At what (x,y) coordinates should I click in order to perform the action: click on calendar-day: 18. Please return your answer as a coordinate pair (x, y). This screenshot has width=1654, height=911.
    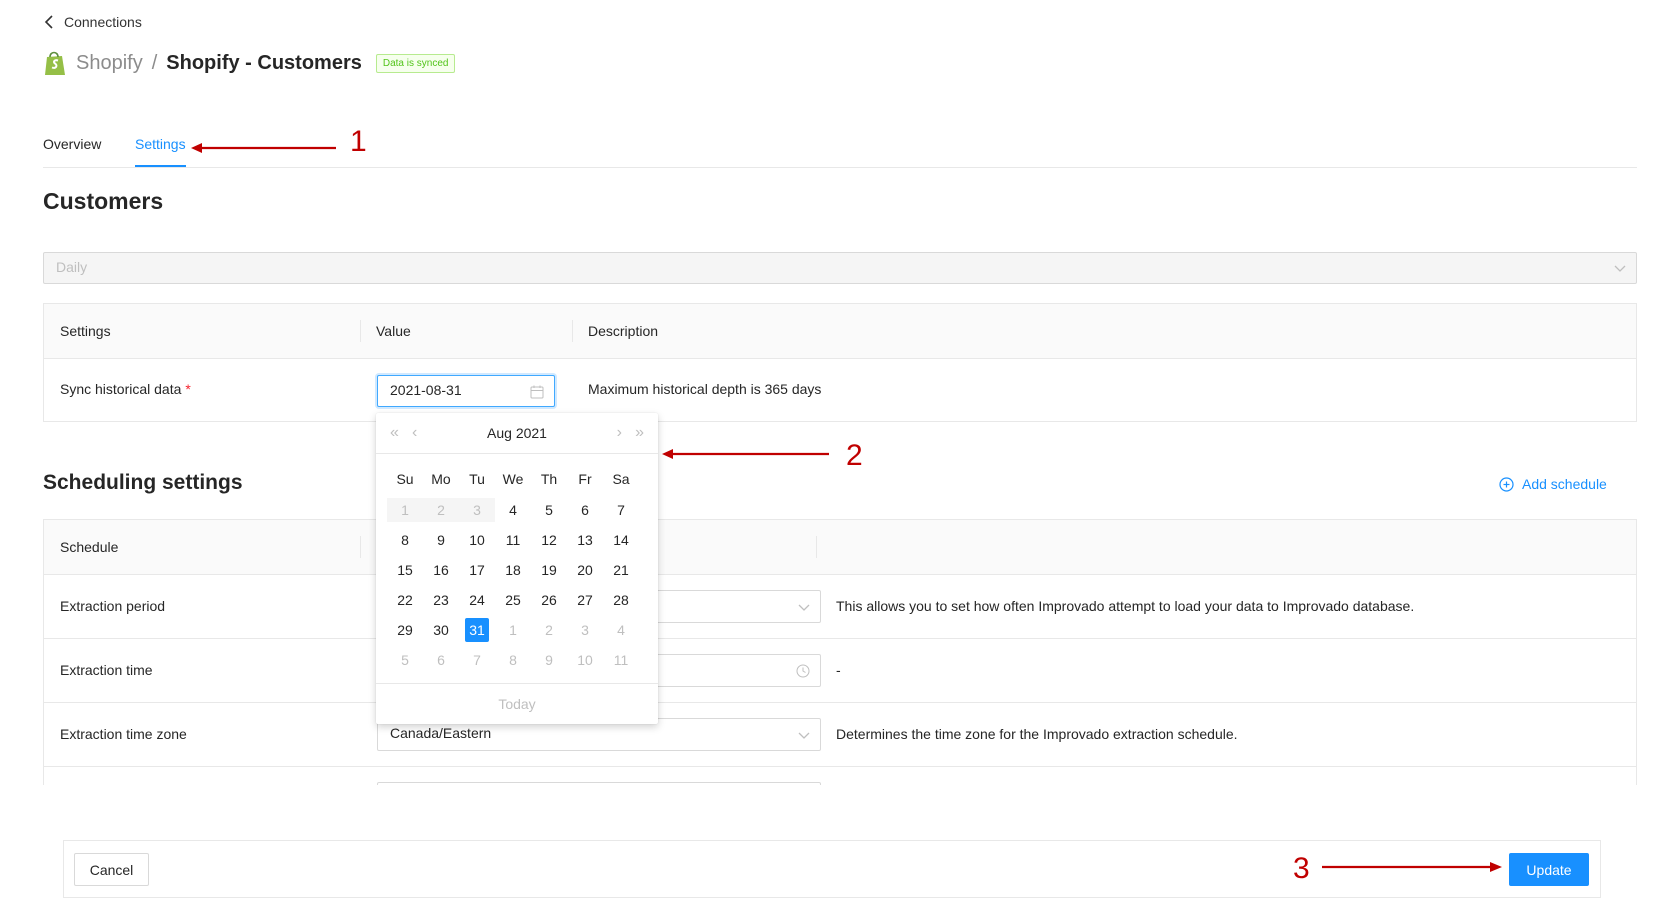
    Looking at the image, I should click on (513, 570).